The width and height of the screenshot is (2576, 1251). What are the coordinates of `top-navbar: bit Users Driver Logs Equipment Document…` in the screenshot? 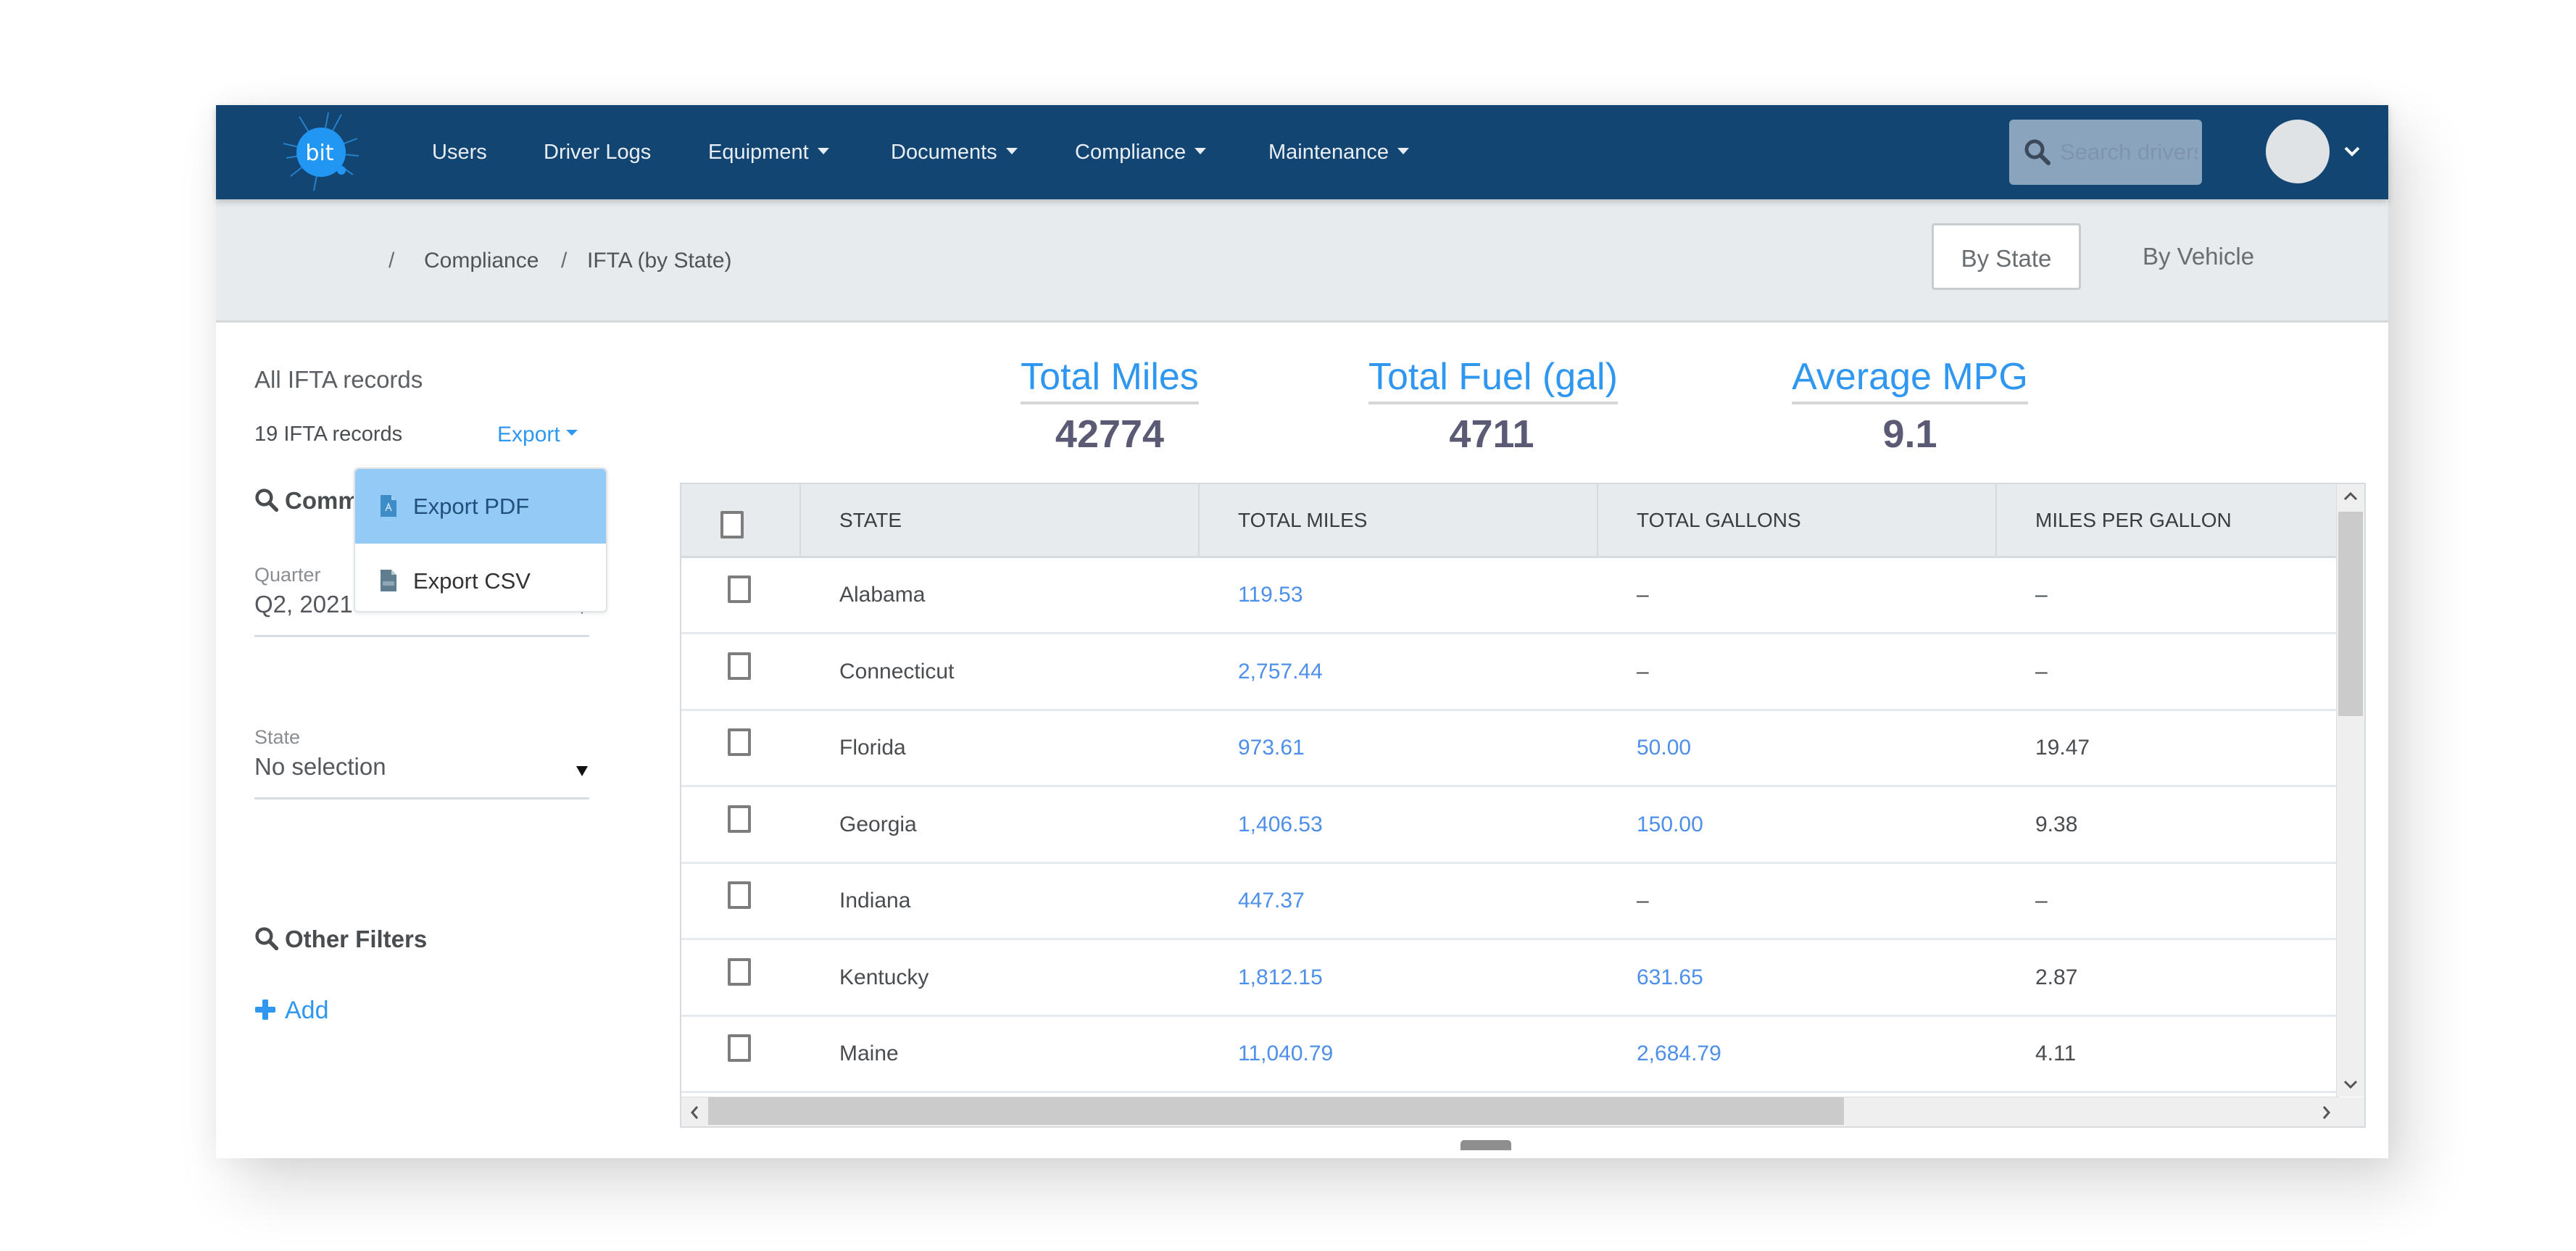 It's located at (1302, 152).